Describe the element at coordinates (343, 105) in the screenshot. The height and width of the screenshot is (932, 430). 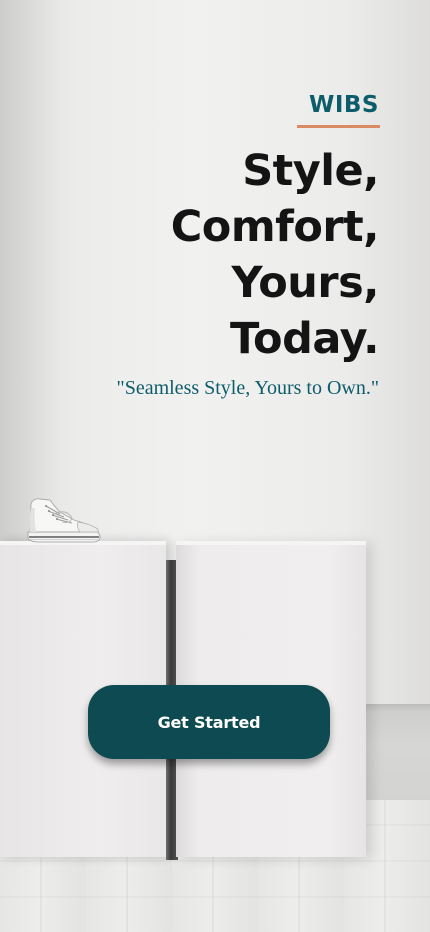
I see `brand-logo: WIBS` at that location.